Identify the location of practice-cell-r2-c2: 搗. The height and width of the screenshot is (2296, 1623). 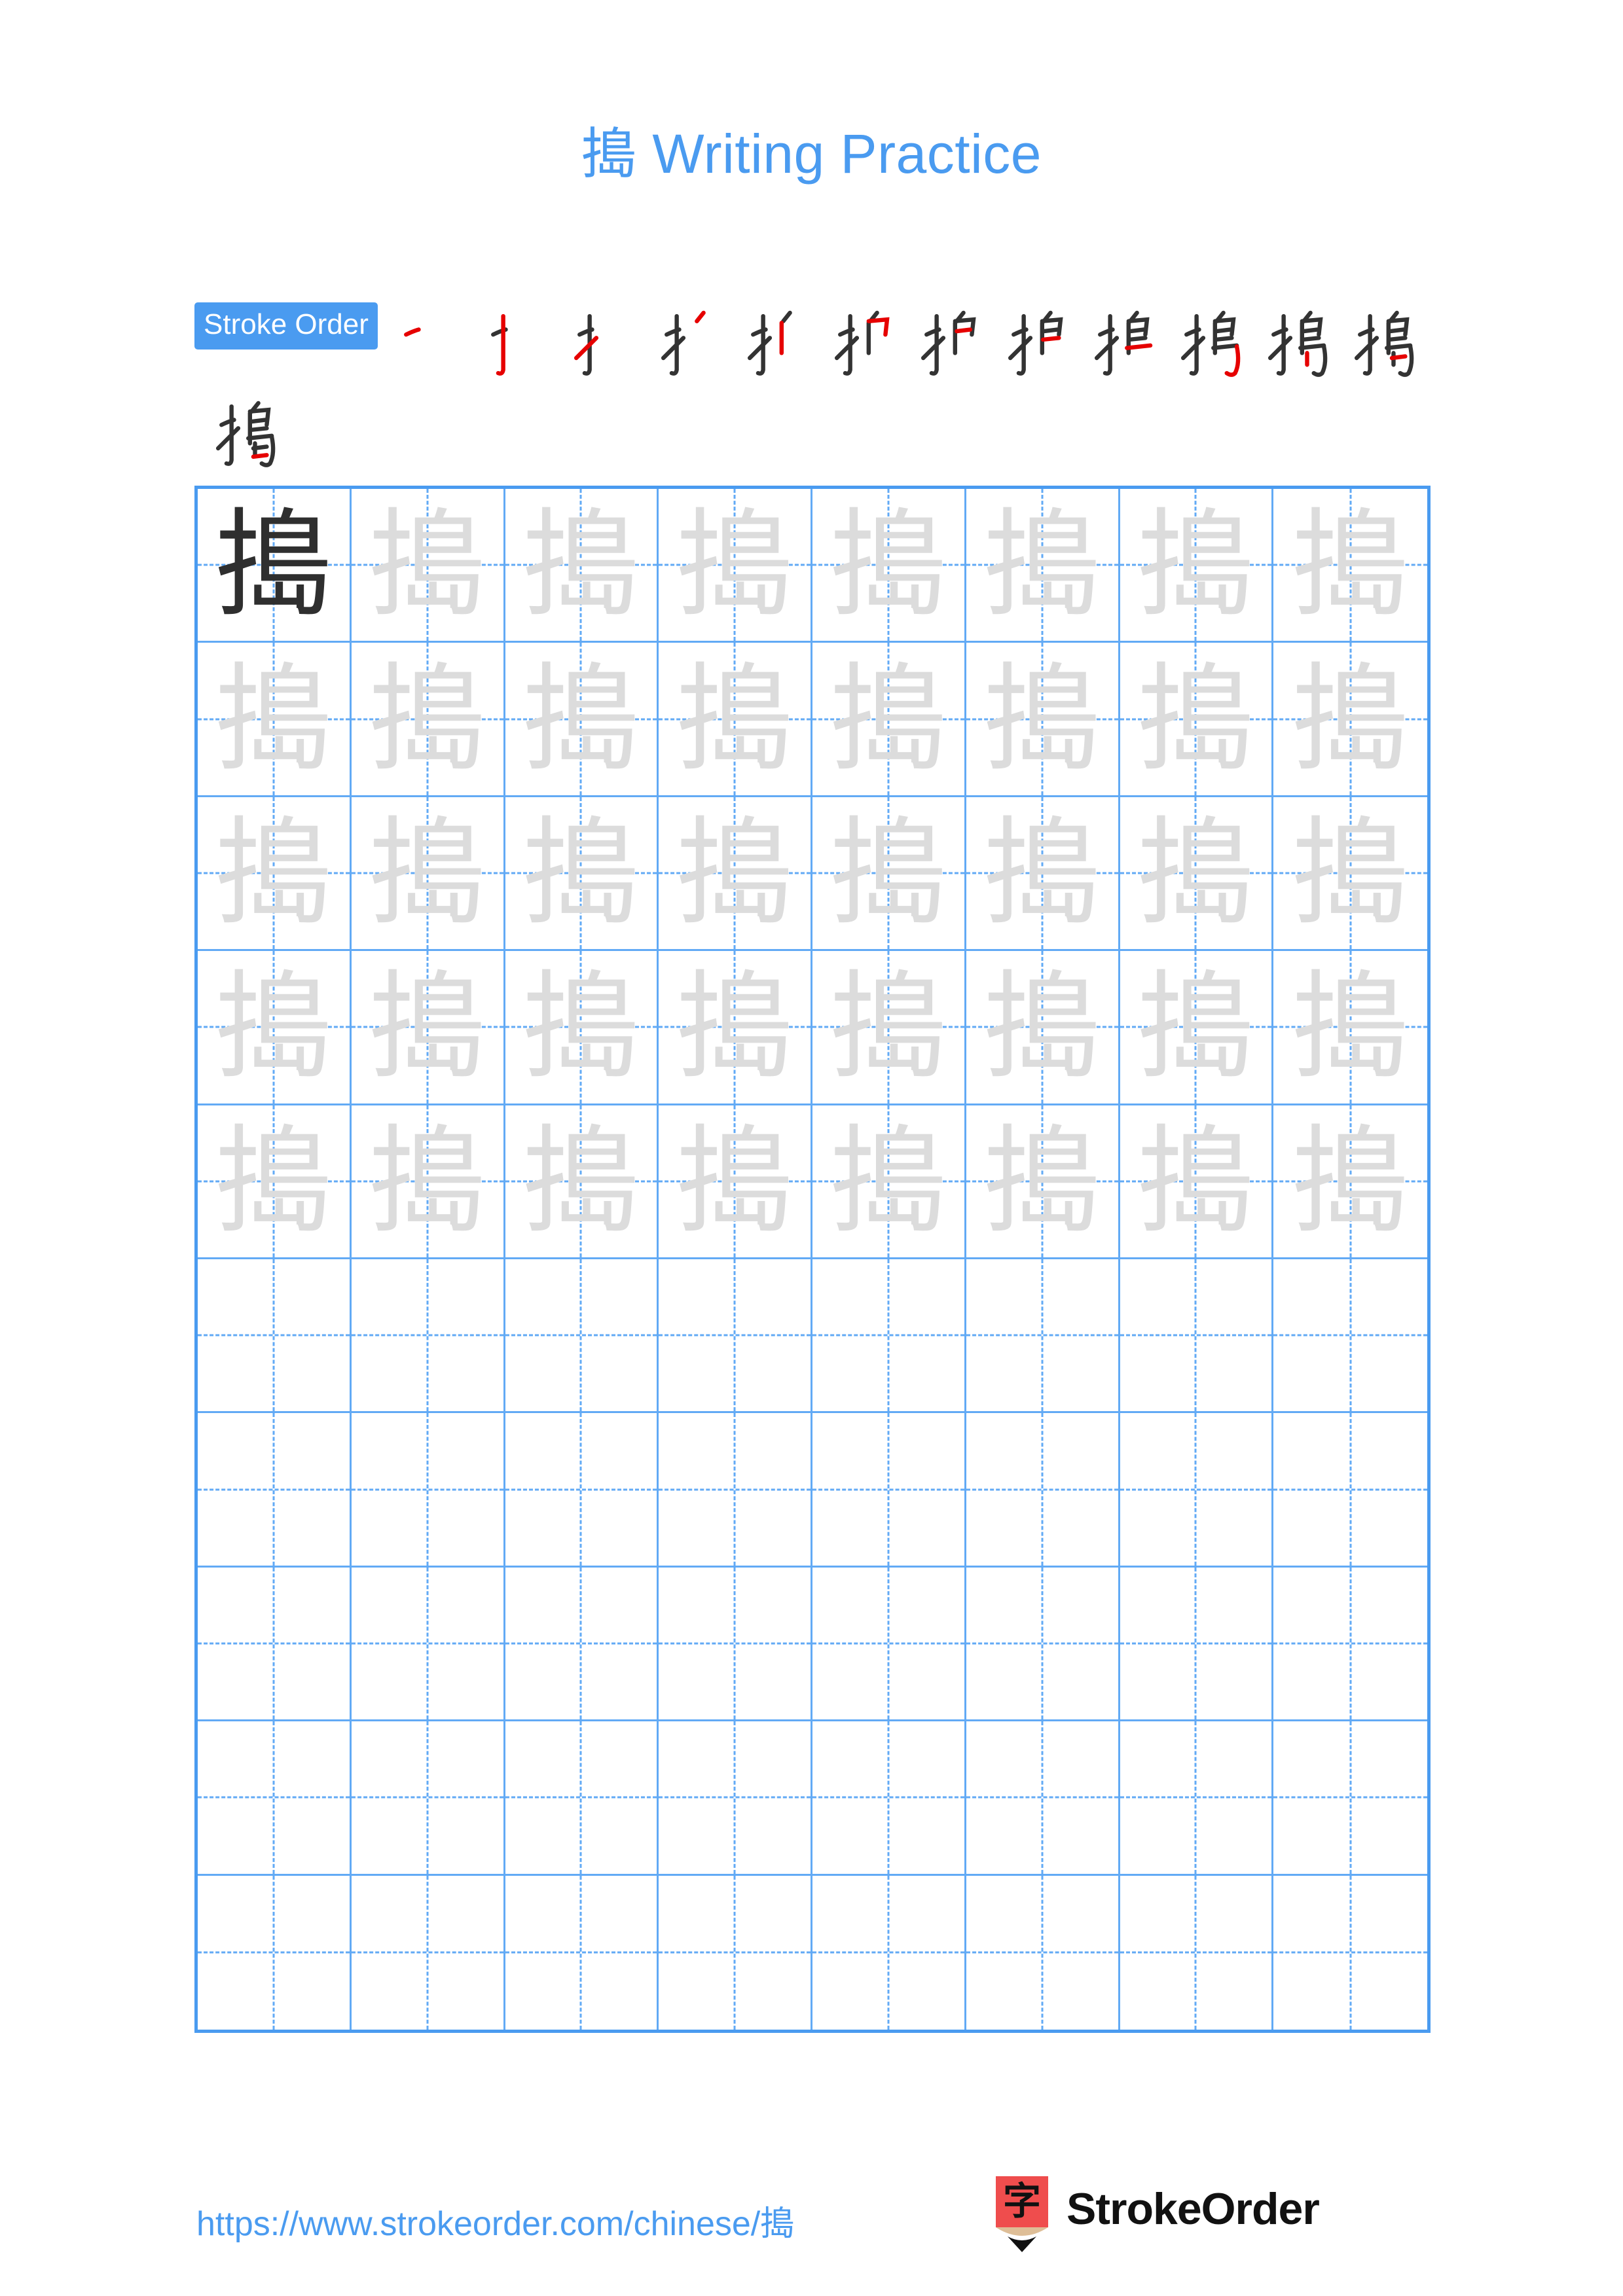
(428, 720).